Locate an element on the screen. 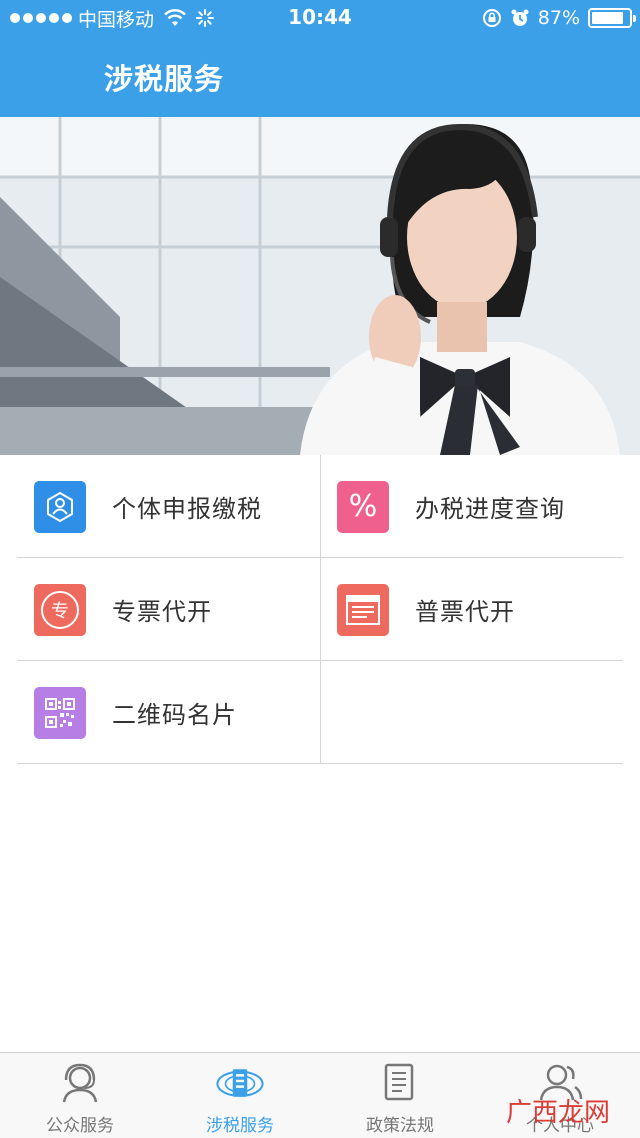 The image size is (640, 1138). tab-label: 政策法规 is located at coordinates (400, 1126).